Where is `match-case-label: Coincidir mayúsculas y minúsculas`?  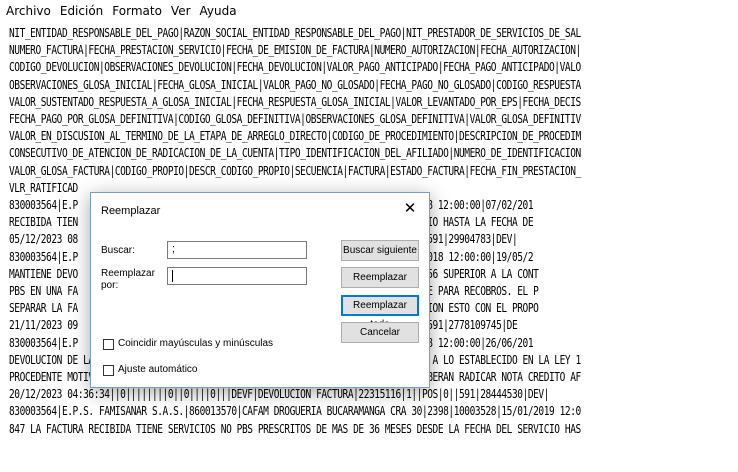
match-case-label: Coincidir mayúsculas y minúsculas is located at coordinates (196, 343).